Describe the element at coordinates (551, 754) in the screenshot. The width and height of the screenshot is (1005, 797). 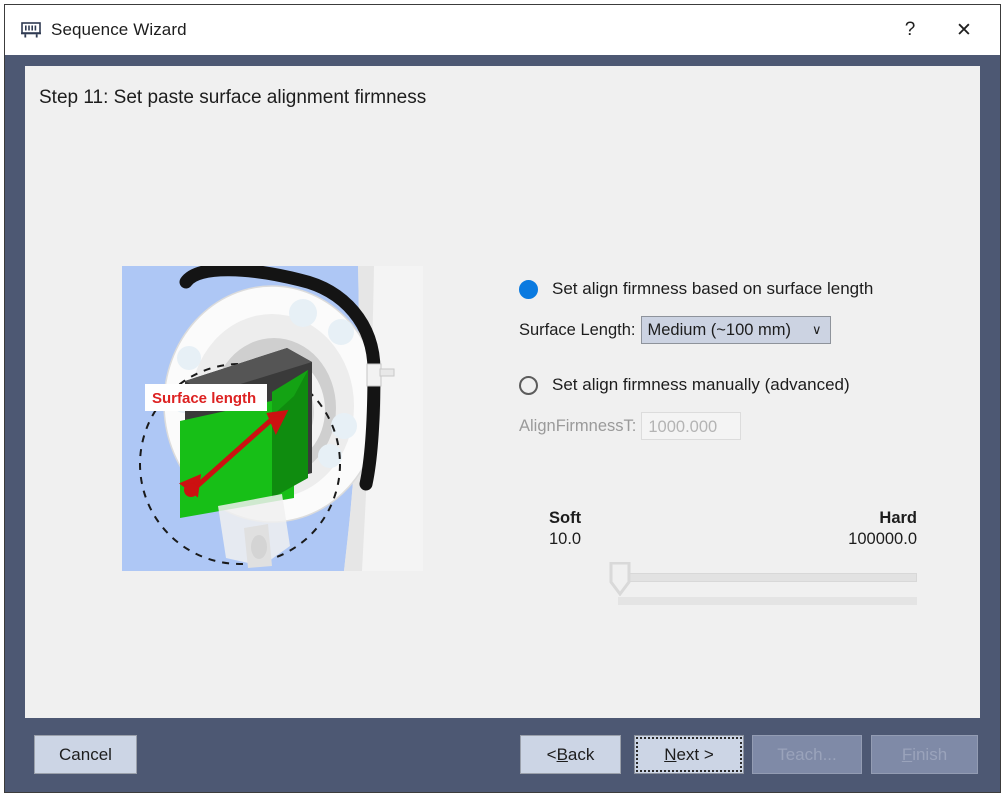
I see `back-button-prefix: <` at that location.